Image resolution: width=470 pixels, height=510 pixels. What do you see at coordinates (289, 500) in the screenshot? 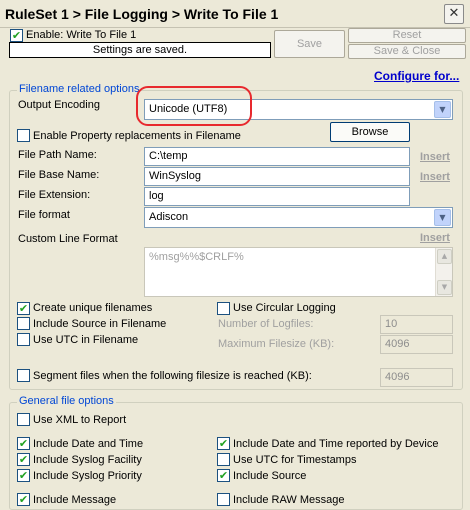
I see `include-raw-label: Include RAW Message` at bounding box center [289, 500].